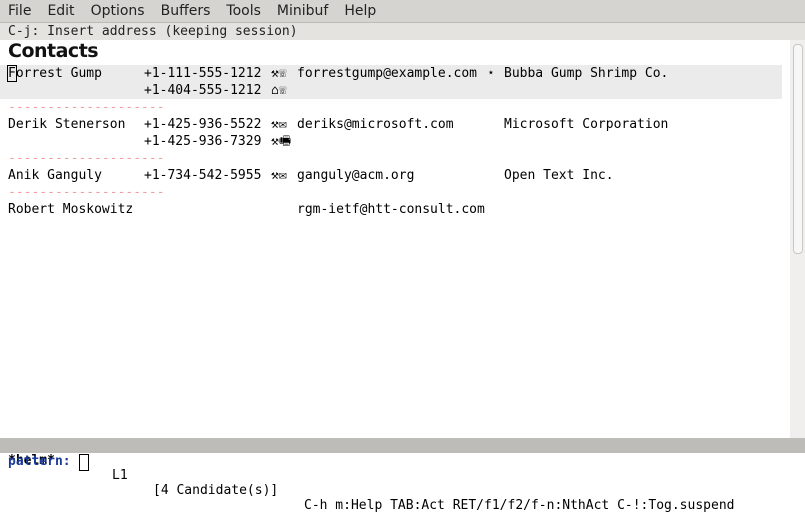 This screenshot has height=513, width=805. Describe the element at coordinates (54, 73) in the screenshot. I see `contact-name: Forrest Gump` at that location.